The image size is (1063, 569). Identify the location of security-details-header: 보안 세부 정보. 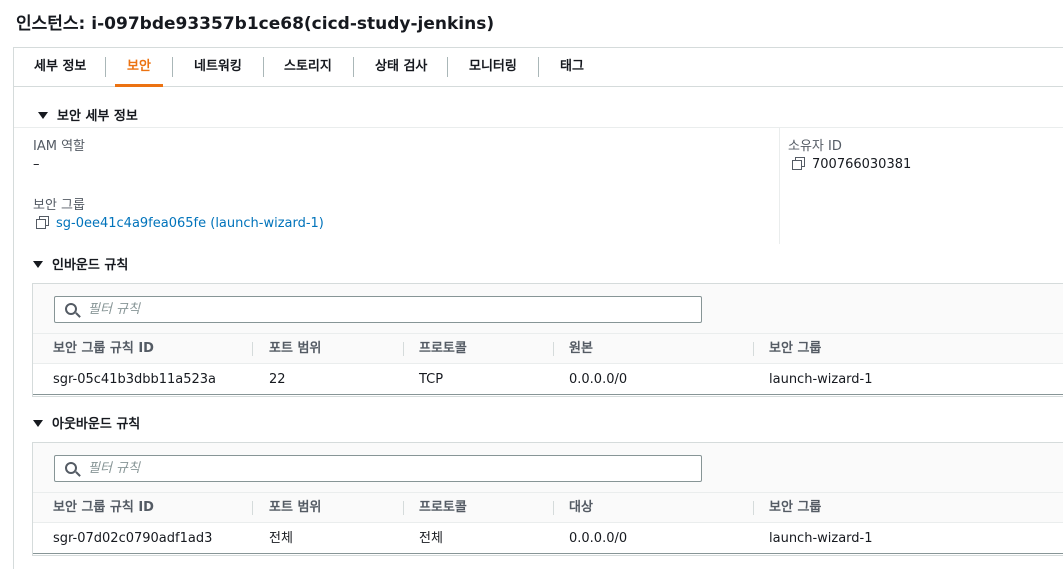
(88, 114).